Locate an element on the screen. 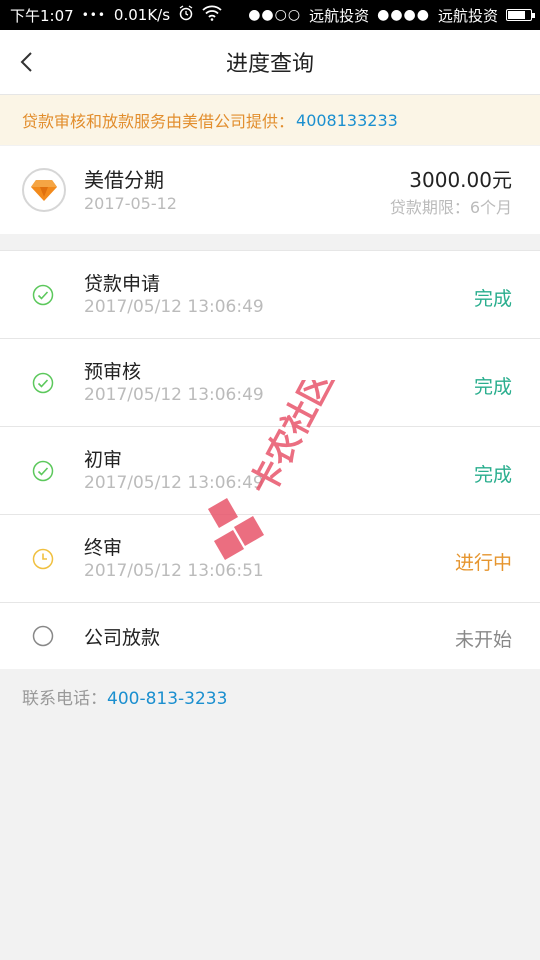  loan-amount: 3000.00元 is located at coordinates (460, 180).